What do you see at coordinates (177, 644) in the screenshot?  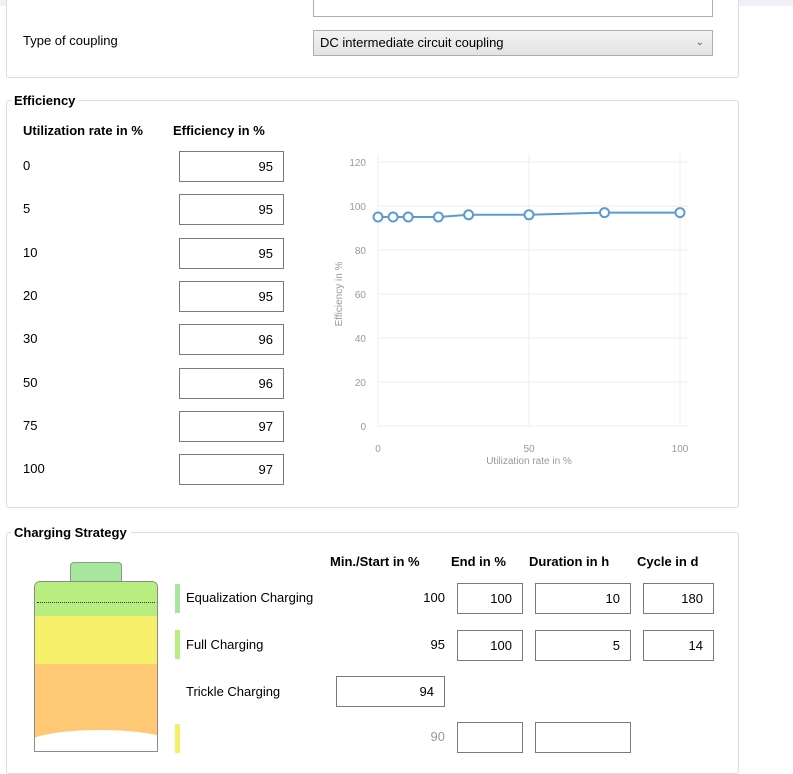 I see `full-color-bar` at bounding box center [177, 644].